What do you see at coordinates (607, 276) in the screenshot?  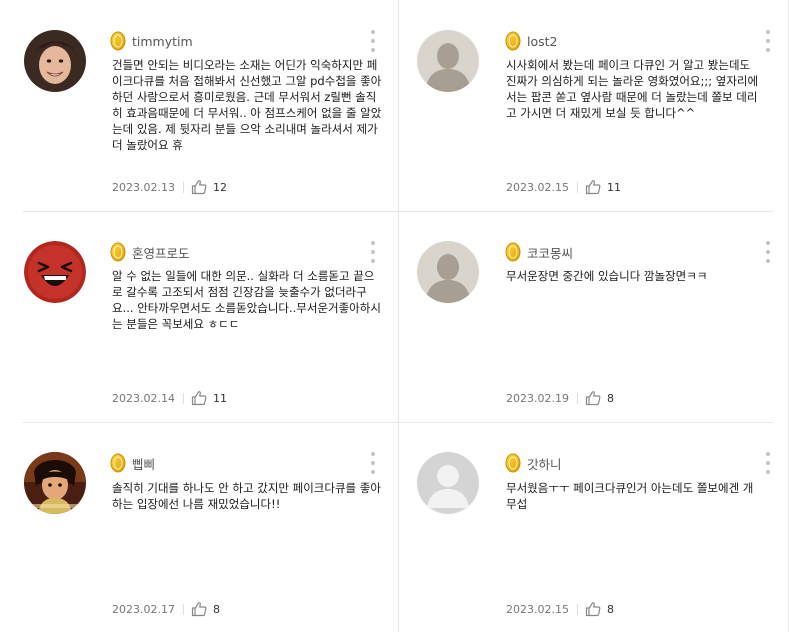 I see `comment-text: 무서운장면 중간에 있습니다 깜놀장면ㅋㅋ` at bounding box center [607, 276].